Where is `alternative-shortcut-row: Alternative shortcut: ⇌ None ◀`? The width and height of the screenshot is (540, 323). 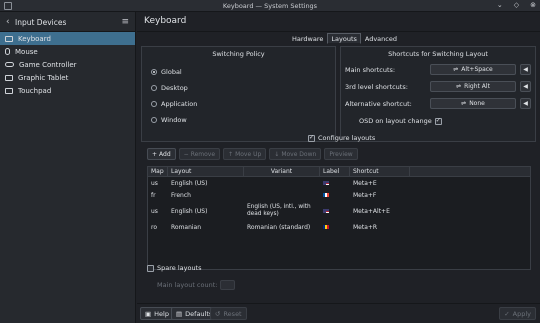
alternative-shortcut-row: Alternative shortcut: ⇌ None ◀ is located at coordinates (438, 103).